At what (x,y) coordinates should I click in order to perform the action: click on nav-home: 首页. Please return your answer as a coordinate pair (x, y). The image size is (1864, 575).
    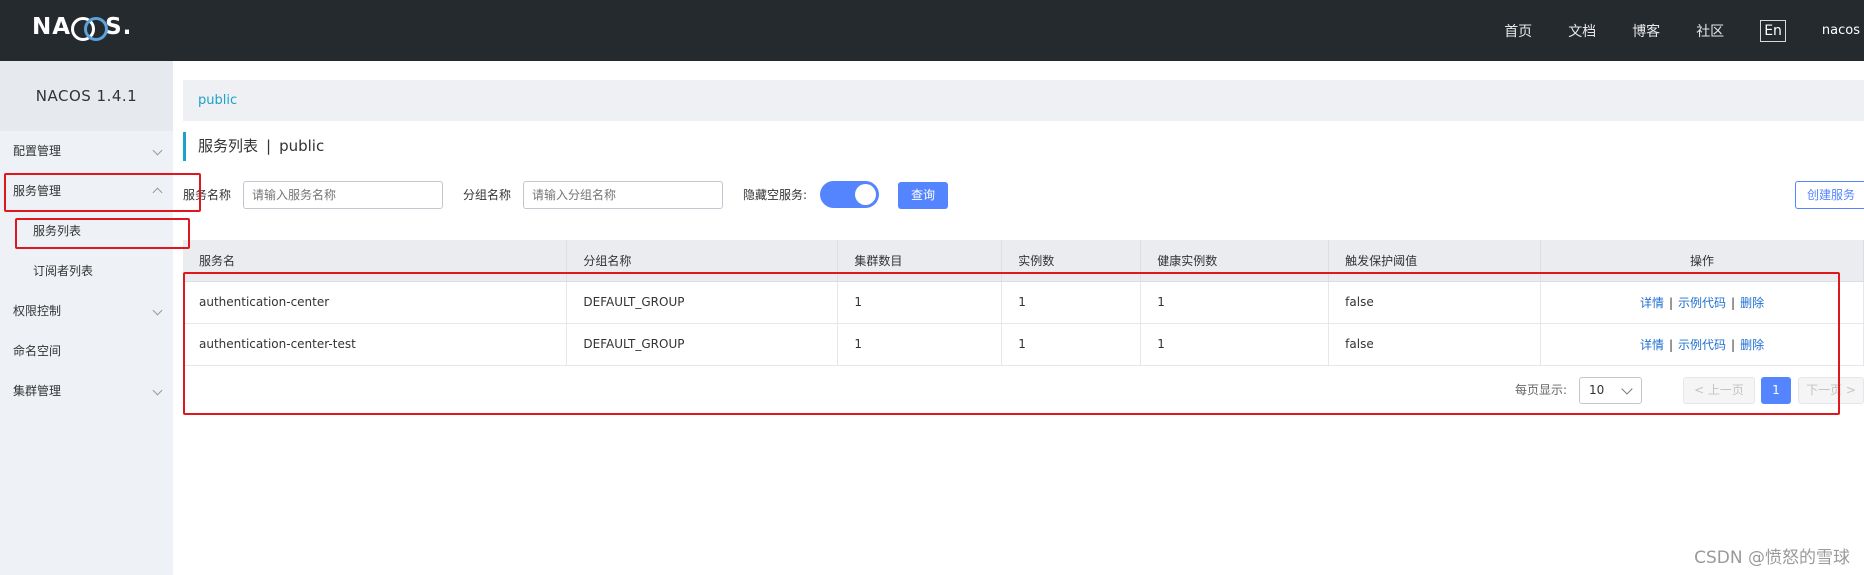
    Looking at the image, I should click on (1518, 31).